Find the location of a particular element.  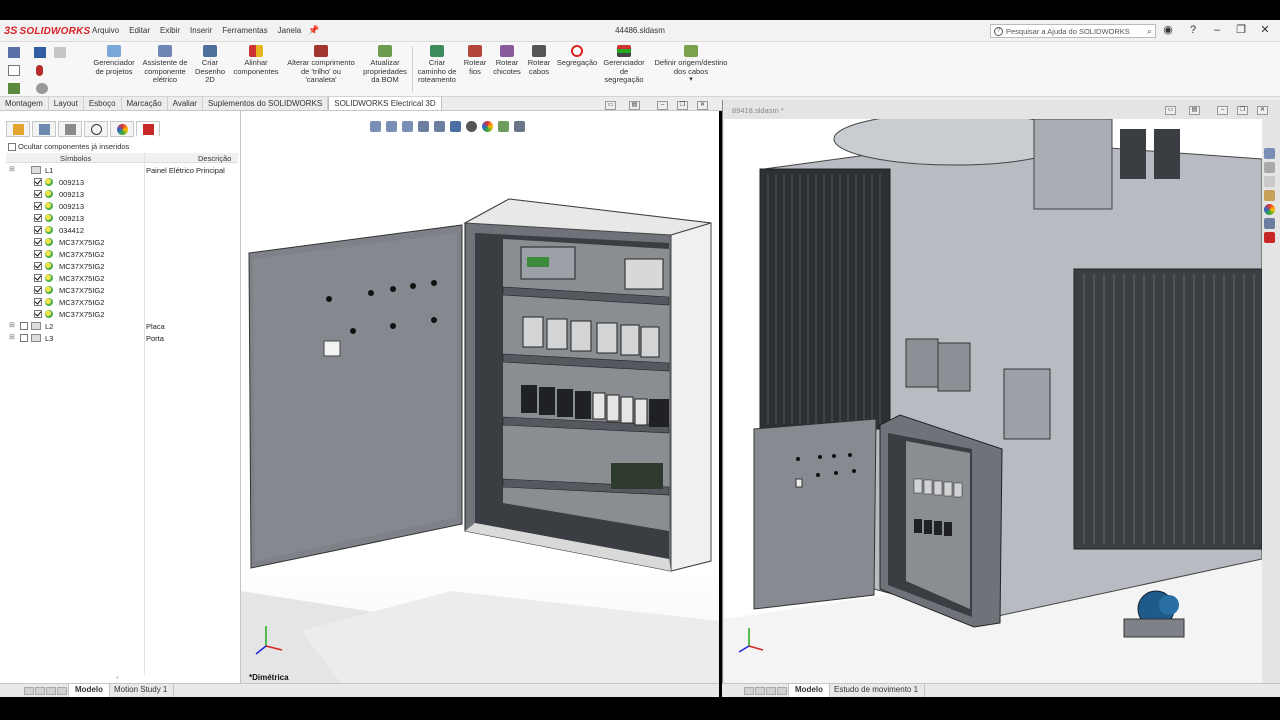

pin-icon: 📌 is located at coordinates (313, 30).